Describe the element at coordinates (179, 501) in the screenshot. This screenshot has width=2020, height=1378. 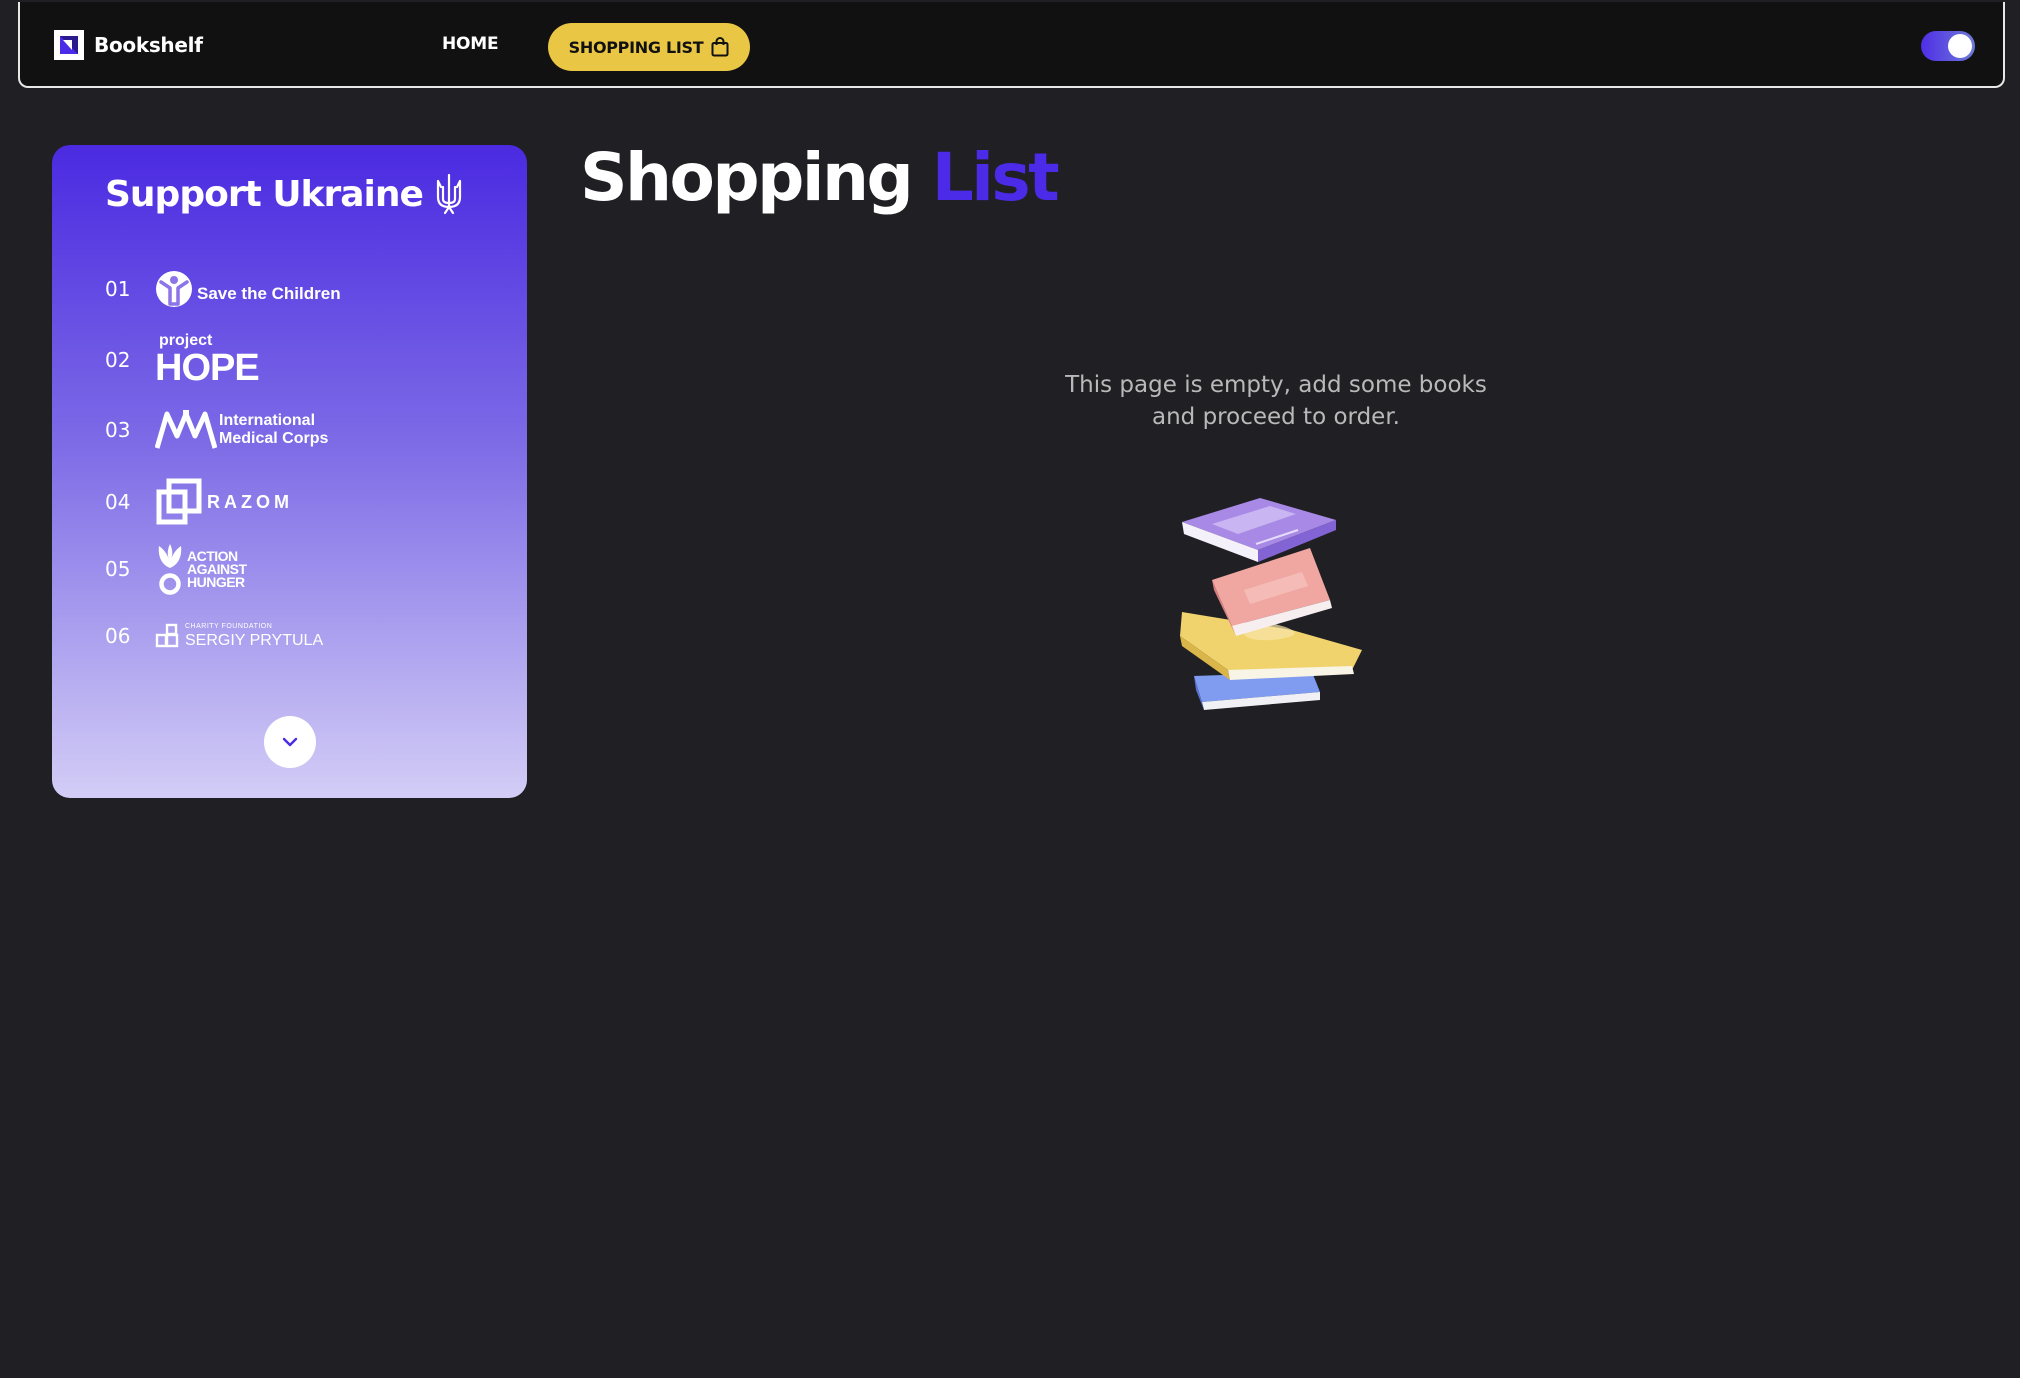
I see `razom-squares-icon` at that location.